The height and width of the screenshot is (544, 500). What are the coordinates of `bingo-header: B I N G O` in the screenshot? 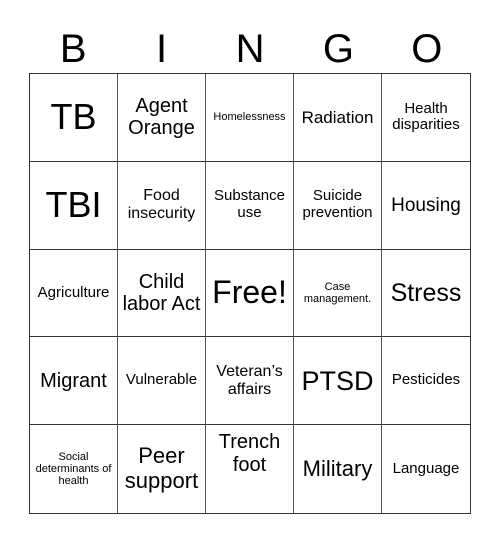 It's located at (250, 49).